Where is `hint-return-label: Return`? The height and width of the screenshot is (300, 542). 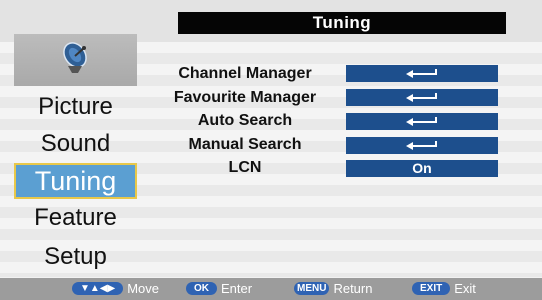 hint-return-label: Return is located at coordinates (353, 288).